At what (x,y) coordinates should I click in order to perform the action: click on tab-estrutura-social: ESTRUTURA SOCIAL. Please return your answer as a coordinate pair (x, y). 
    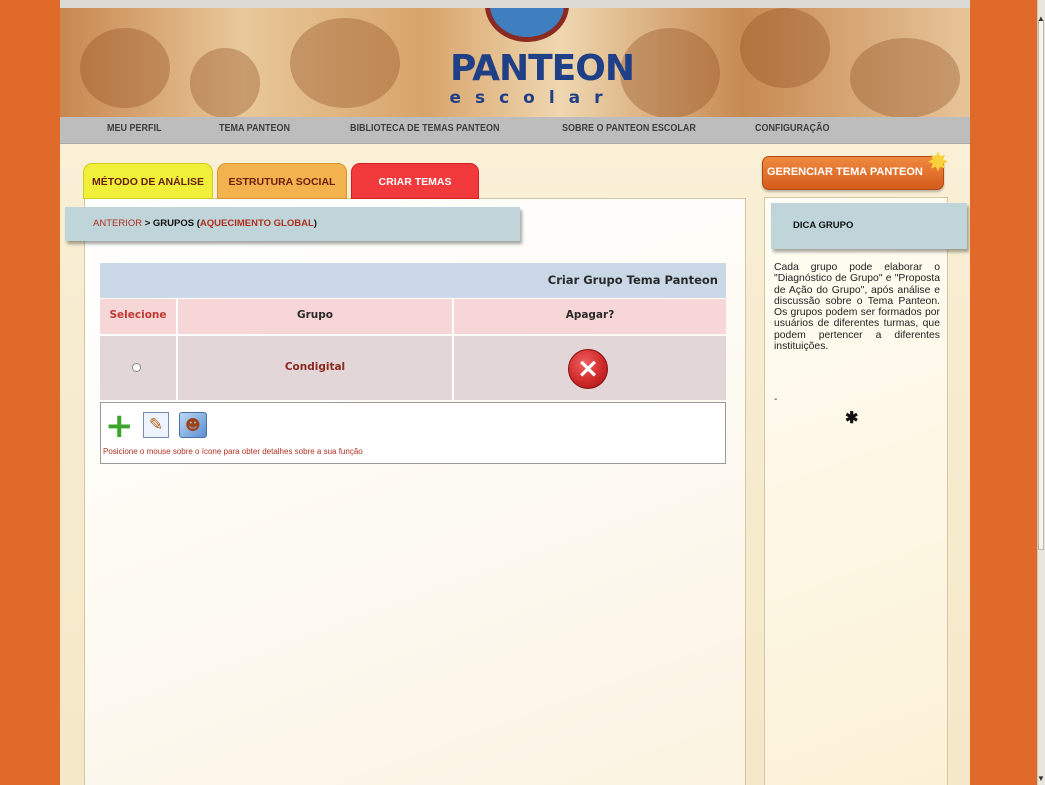
    Looking at the image, I should click on (282, 181).